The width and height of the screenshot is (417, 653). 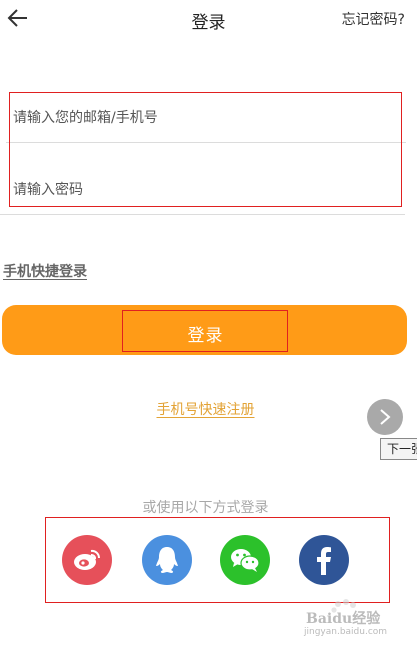 I want to click on weibo-icon, so click(x=87, y=559).